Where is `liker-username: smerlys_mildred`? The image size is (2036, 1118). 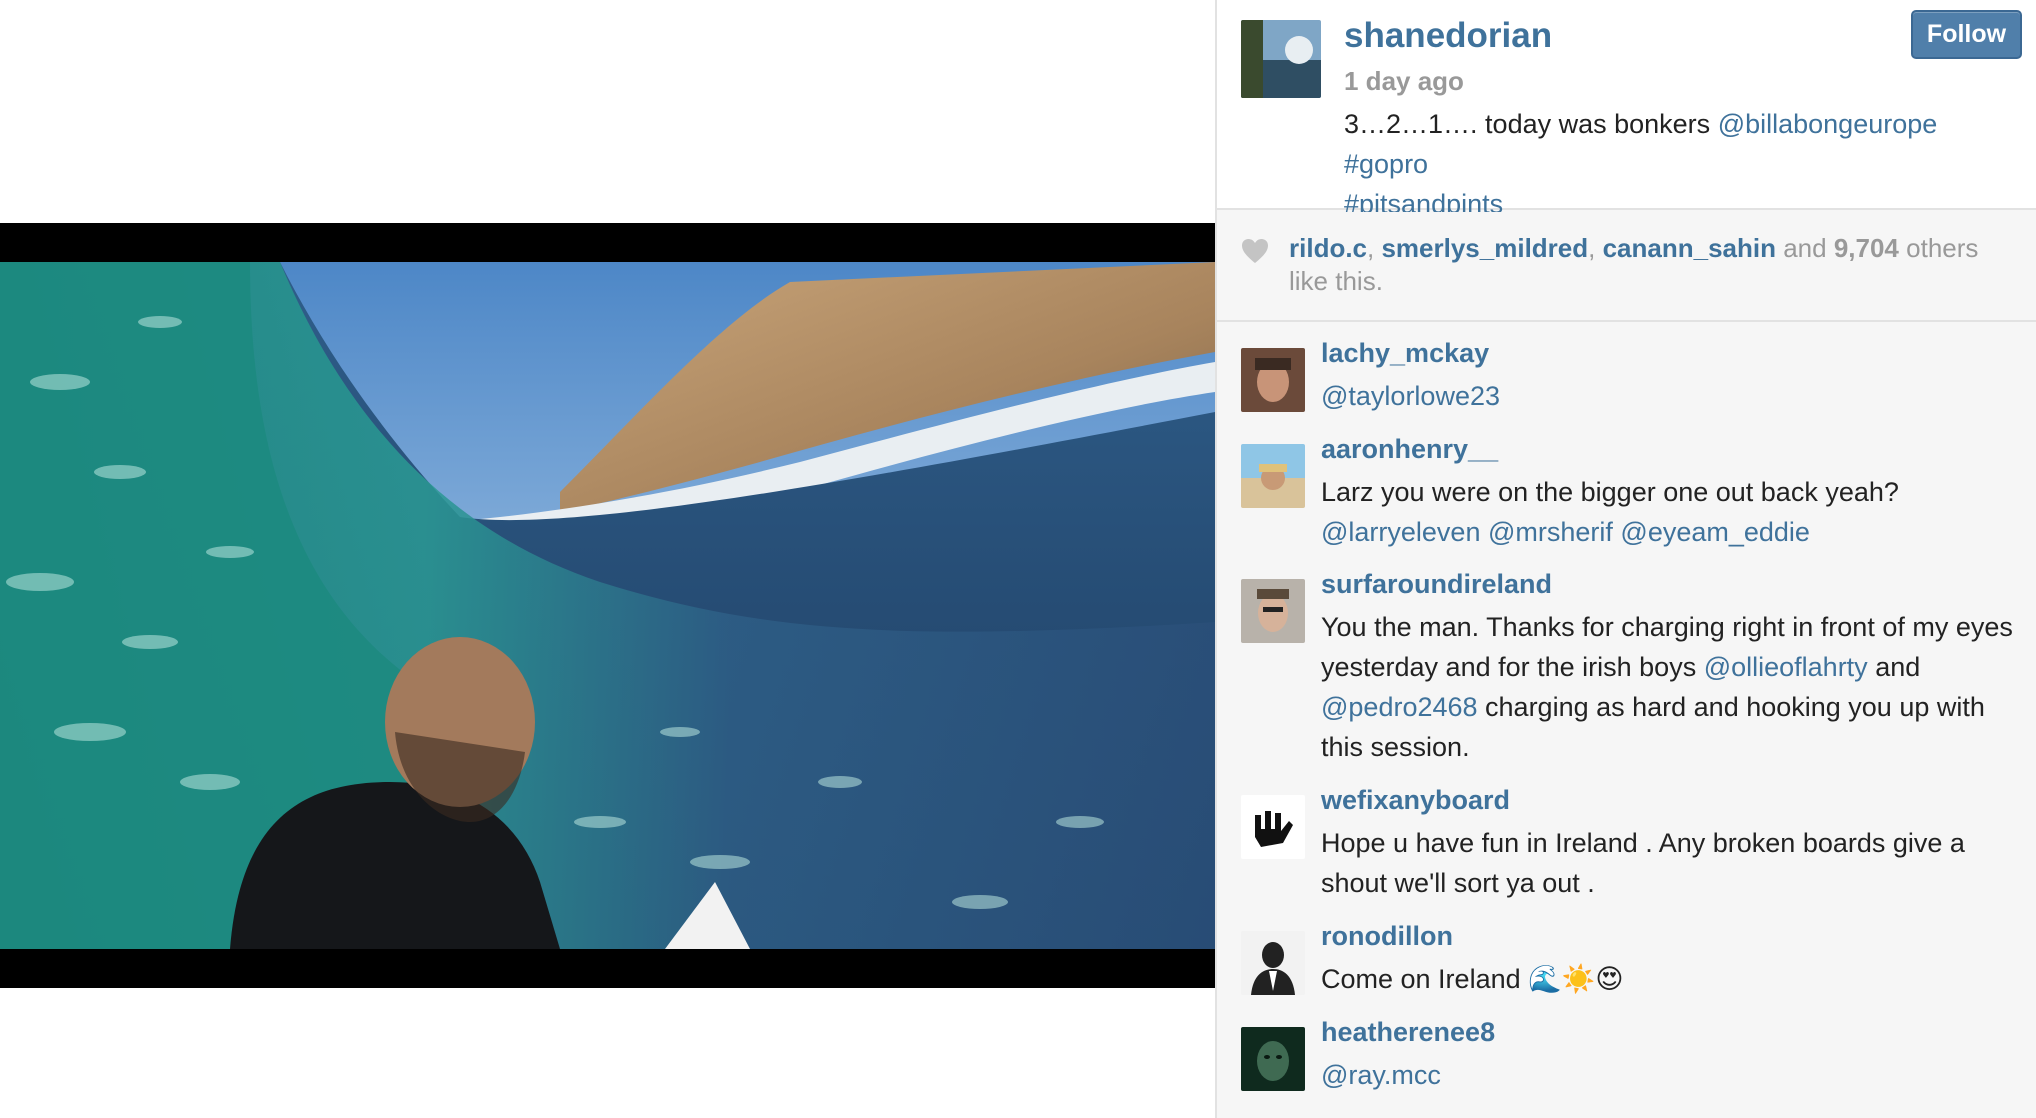
liker-username: smerlys_mildred is located at coordinates (1484, 248).